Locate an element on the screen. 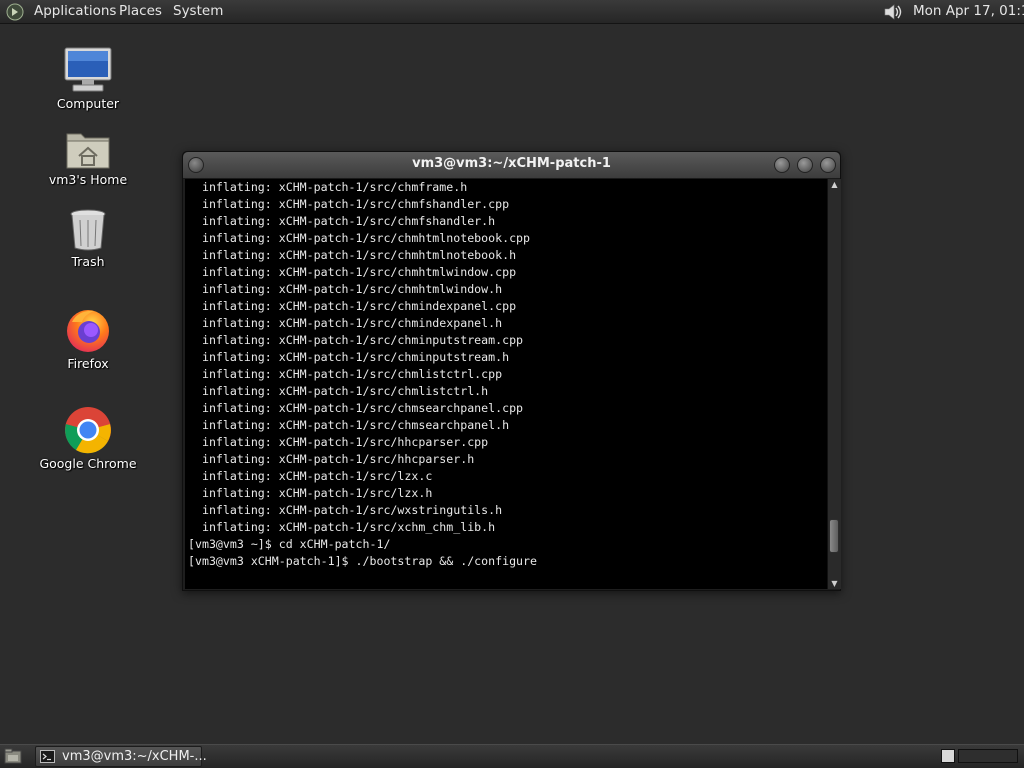  trash-can-icon is located at coordinates (88, 230).